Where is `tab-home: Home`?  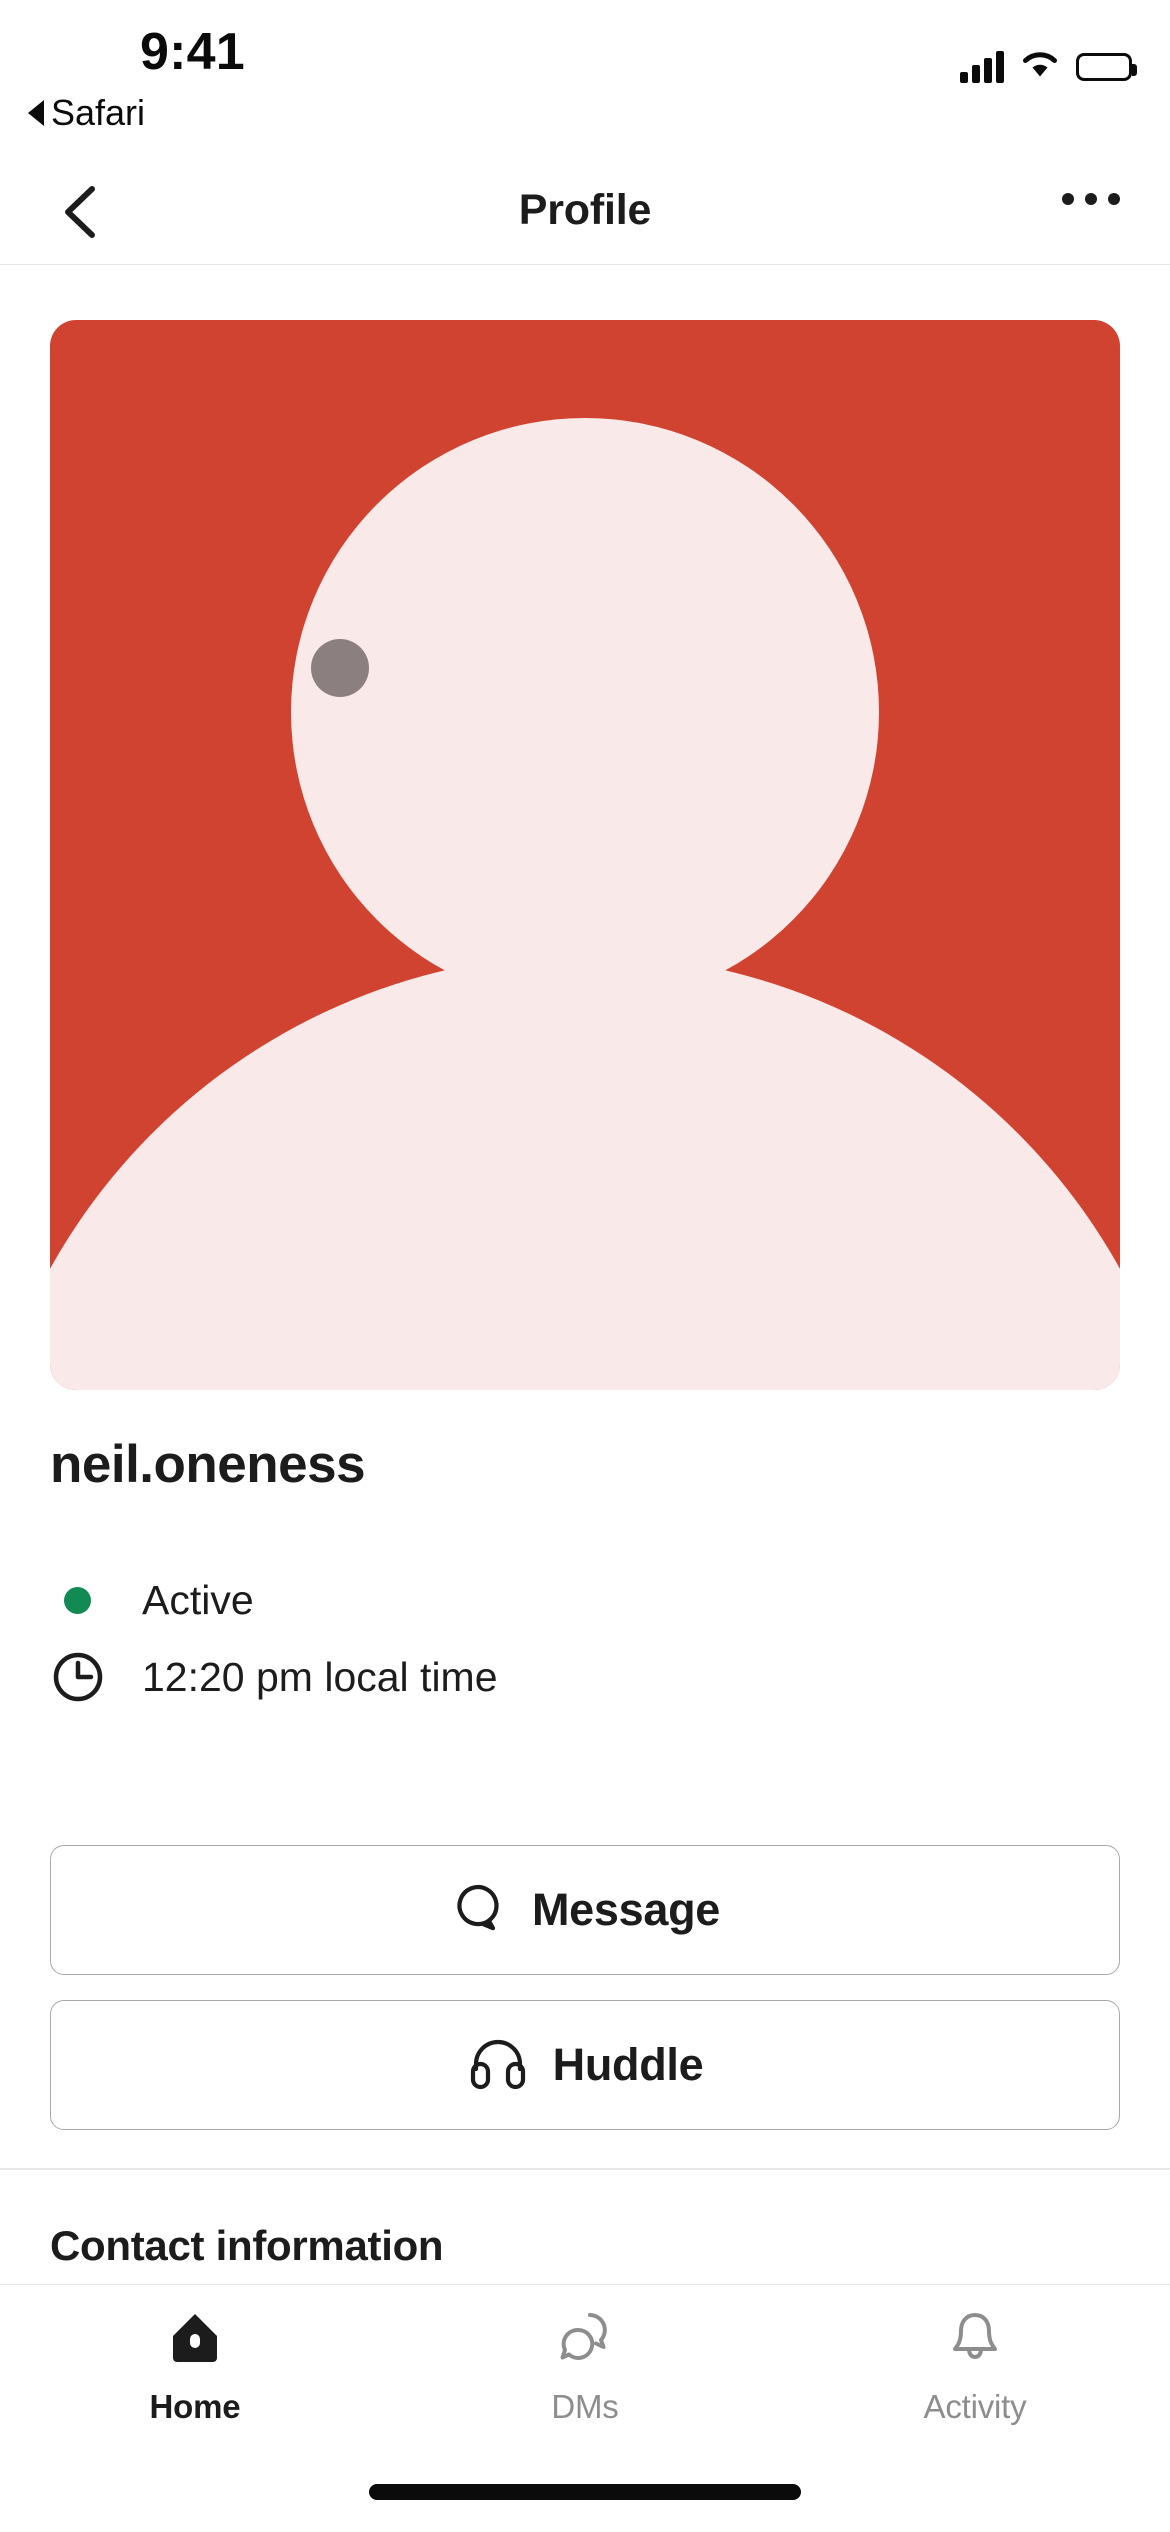
tab-home: Home is located at coordinates (195, 2366).